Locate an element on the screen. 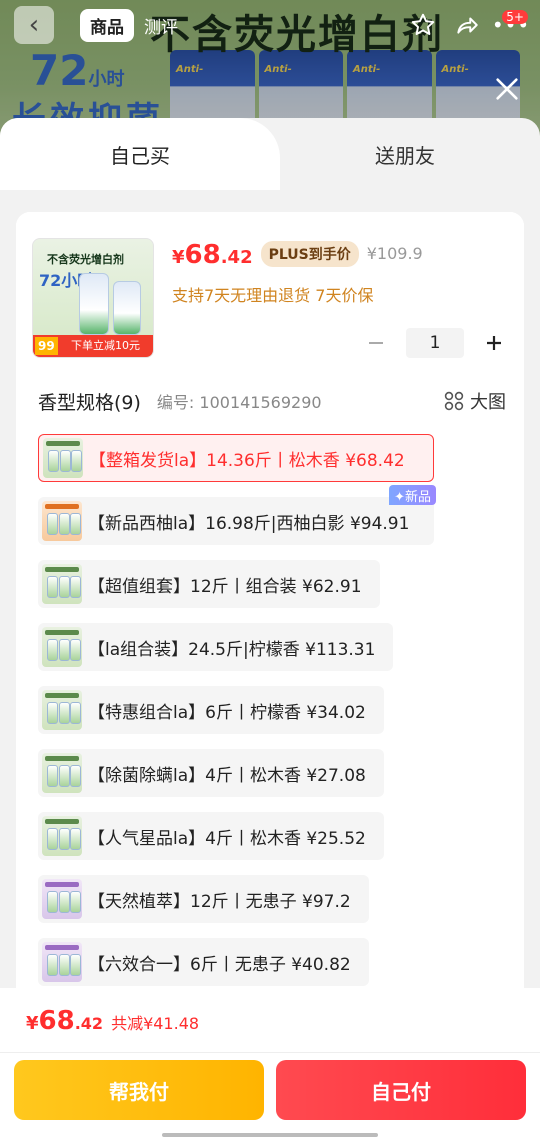  plus-icon is located at coordinates (494, 343).